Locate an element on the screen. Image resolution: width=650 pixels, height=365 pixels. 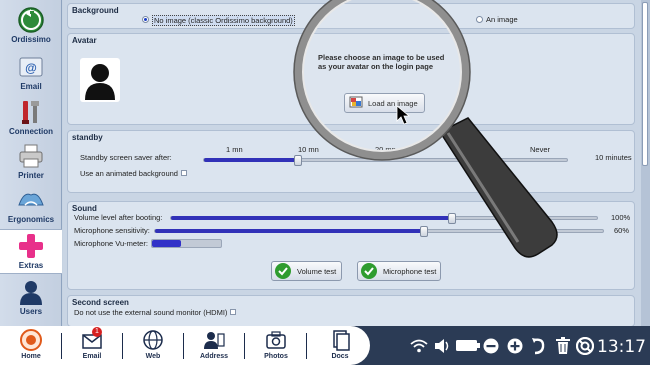
taskbar-address: Address is located at coordinates (214, 346).